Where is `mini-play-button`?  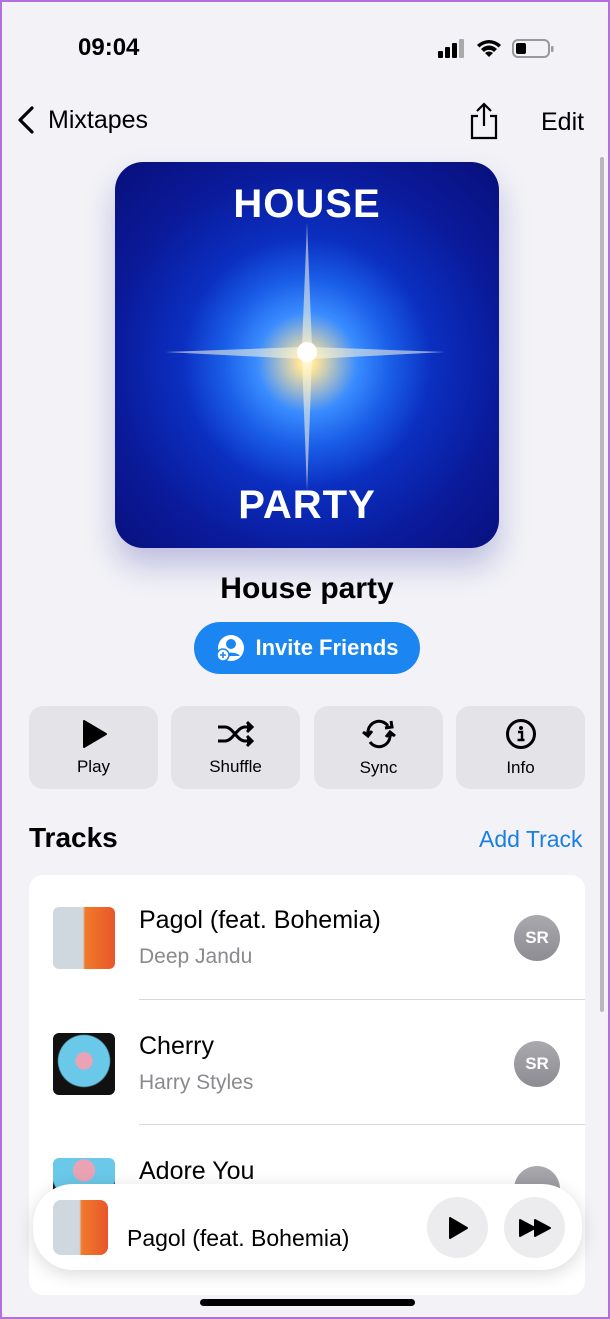
mini-play-button is located at coordinates (457, 1227).